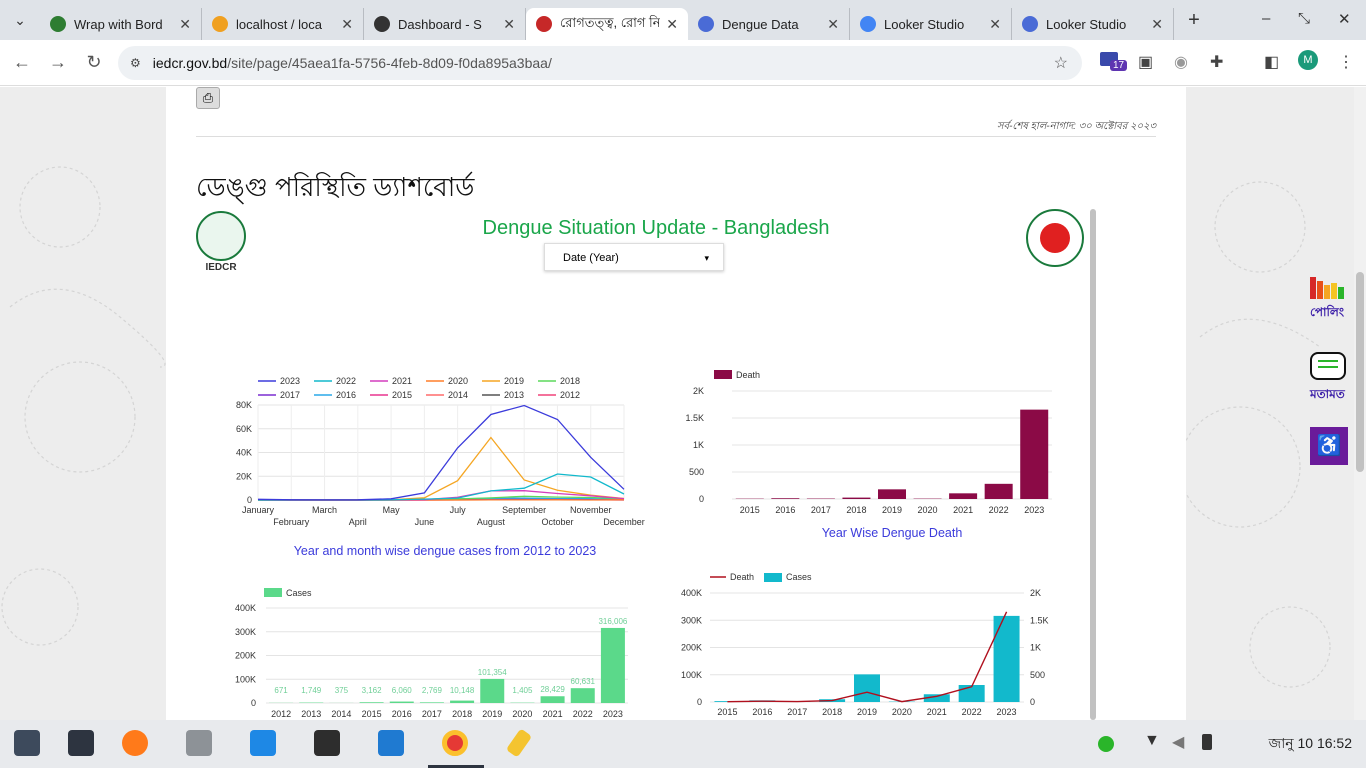 The height and width of the screenshot is (768, 1366). I want to click on x-tick-label: 2023, so click(1034, 510).